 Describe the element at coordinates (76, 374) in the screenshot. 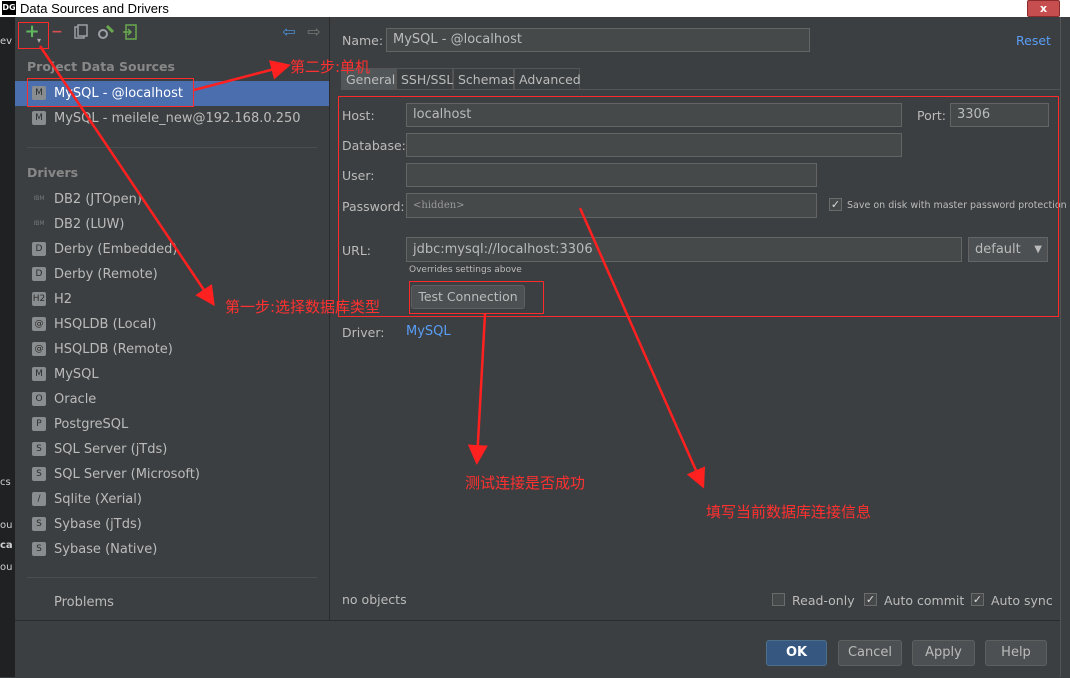

I see `driver-label: MySQL` at that location.